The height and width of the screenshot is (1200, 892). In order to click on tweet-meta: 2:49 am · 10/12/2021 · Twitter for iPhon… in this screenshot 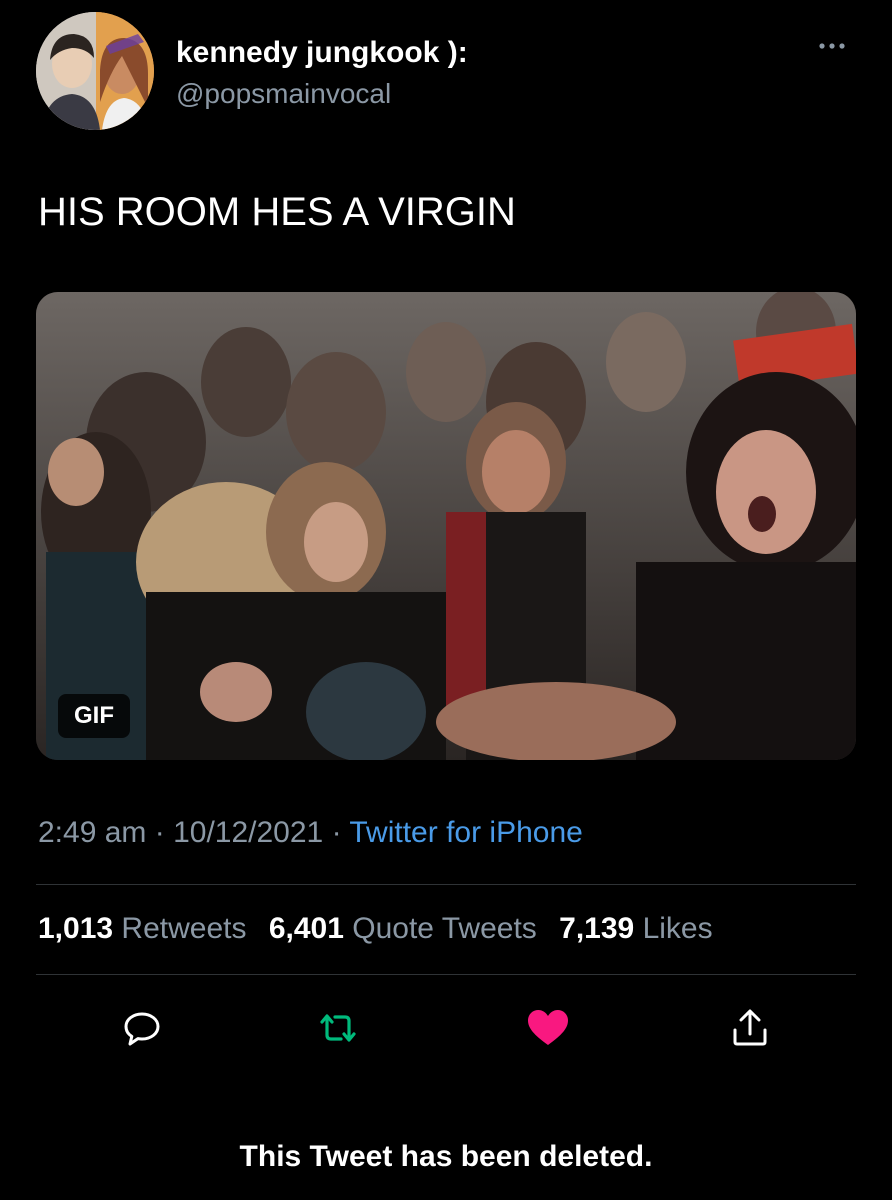, I will do `click(310, 833)`.